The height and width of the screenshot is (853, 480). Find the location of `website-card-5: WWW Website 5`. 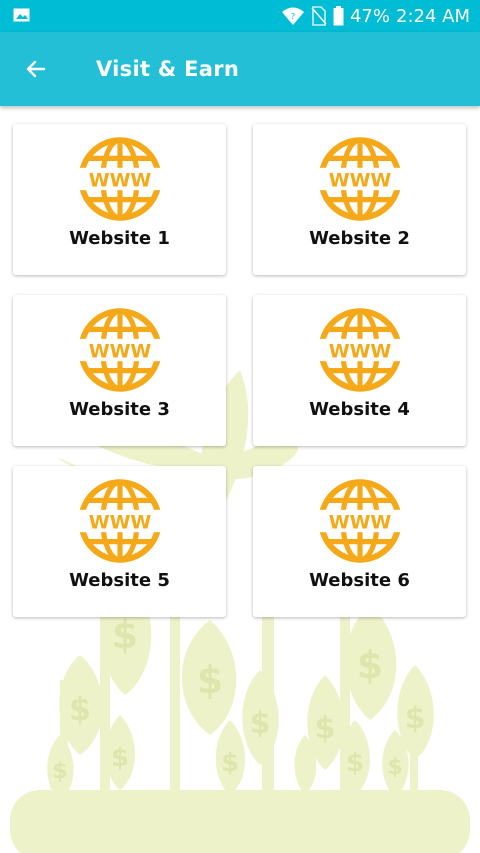

website-card-5: WWW Website 5 is located at coordinates (119, 541).